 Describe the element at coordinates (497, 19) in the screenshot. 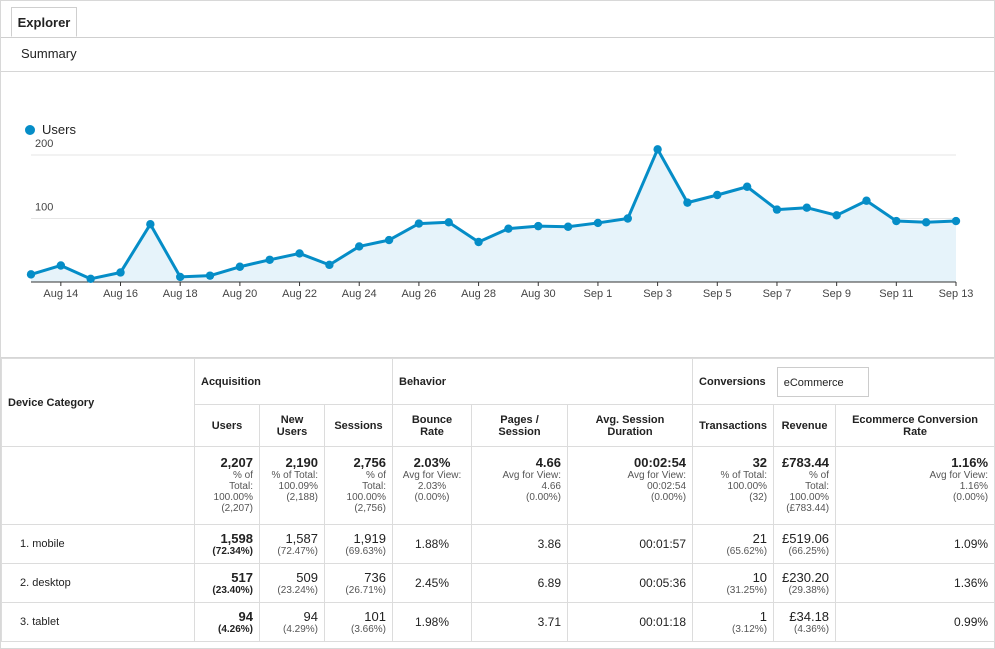

I see `tab-bar: Explorer` at that location.